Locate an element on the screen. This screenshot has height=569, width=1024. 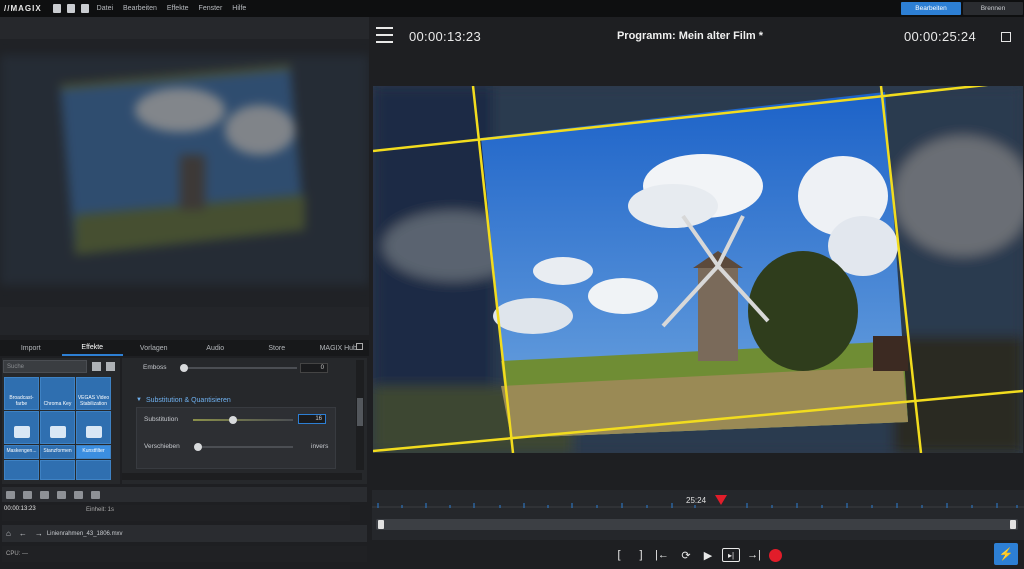
sort-icon is located at coordinates (110, 366).